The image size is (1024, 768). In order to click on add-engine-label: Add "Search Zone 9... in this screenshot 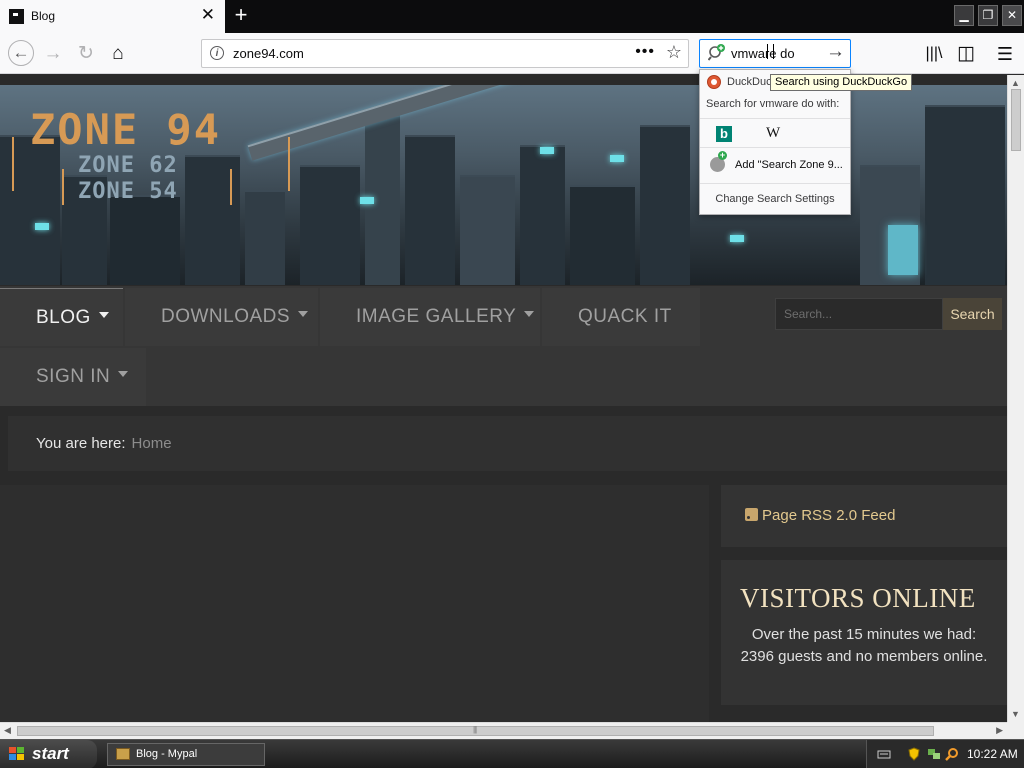, I will do `click(789, 165)`.